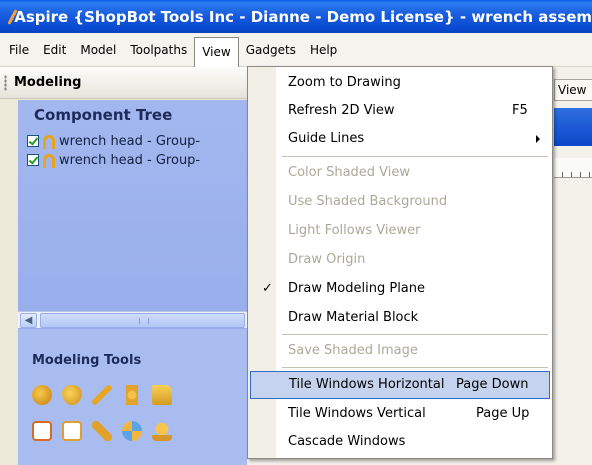 The height and width of the screenshot is (465, 592). What do you see at coordinates (267, 288) in the screenshot?
I see `checkmark-icon: ✓` at bounding box center [267, 288].